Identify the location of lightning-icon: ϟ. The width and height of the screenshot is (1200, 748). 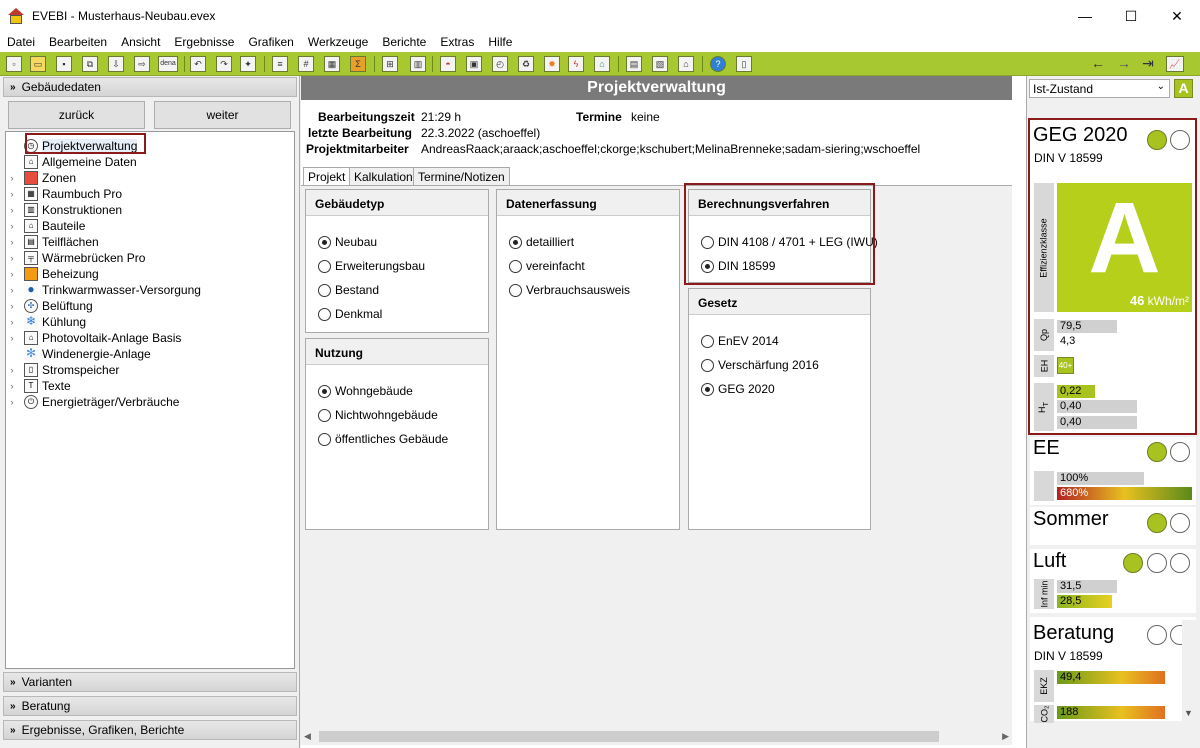
(576, 64).